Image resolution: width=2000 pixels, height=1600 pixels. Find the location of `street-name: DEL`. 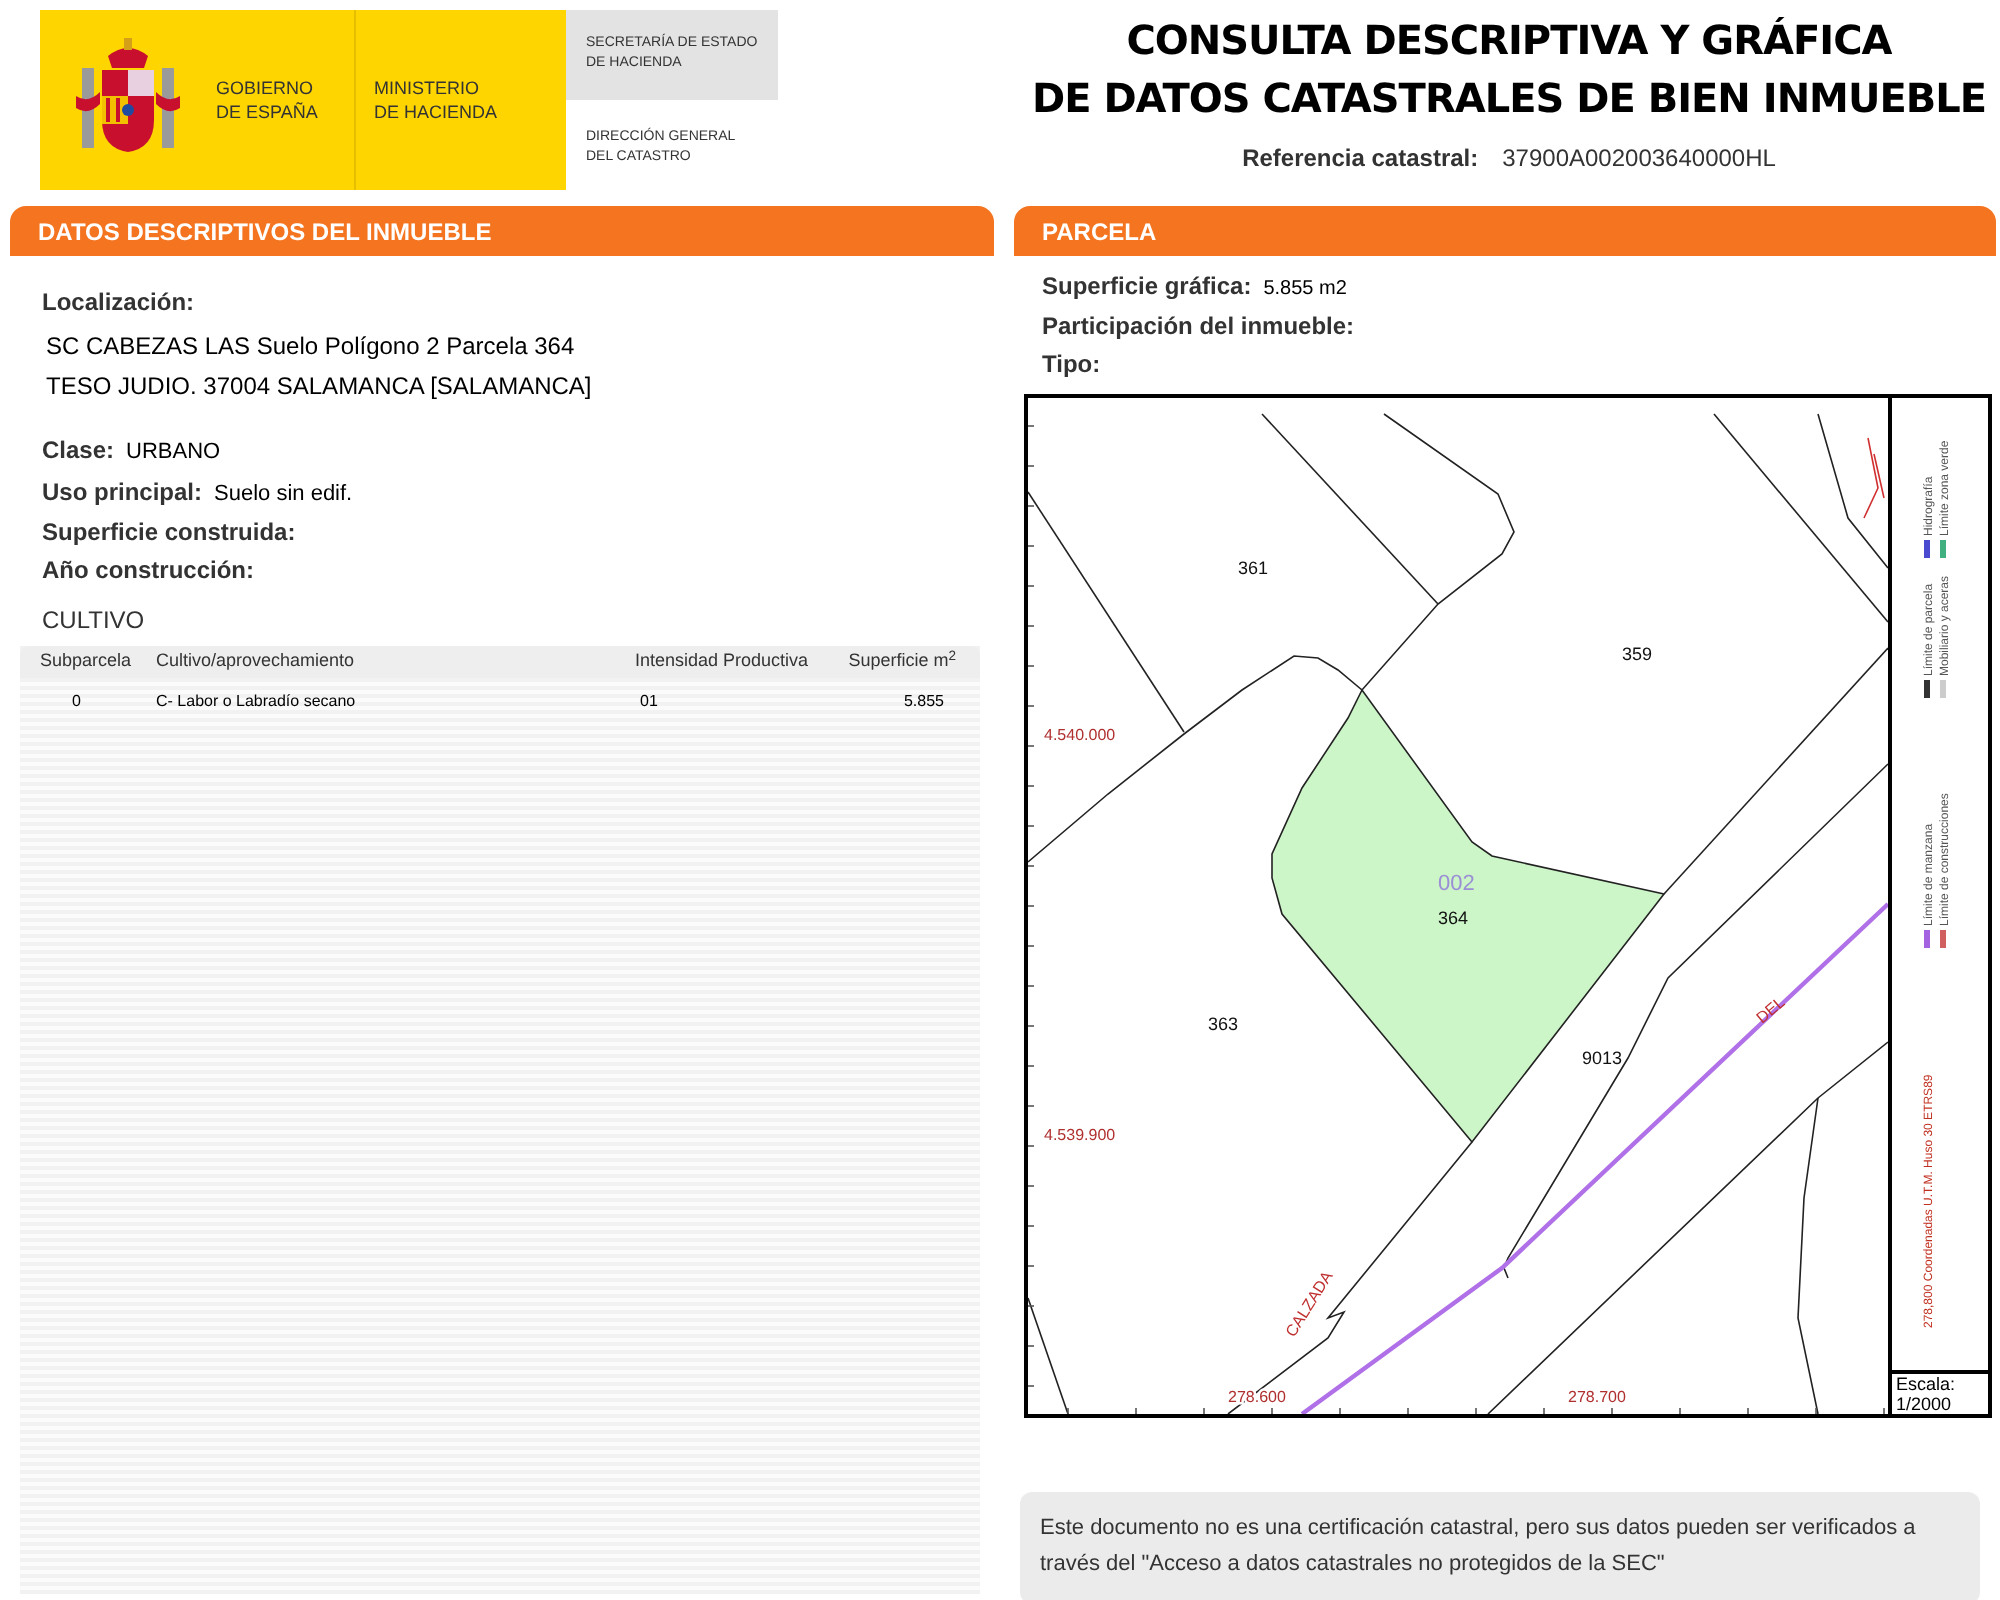

street-name: DEL is located at coordinates (1771, 1010).